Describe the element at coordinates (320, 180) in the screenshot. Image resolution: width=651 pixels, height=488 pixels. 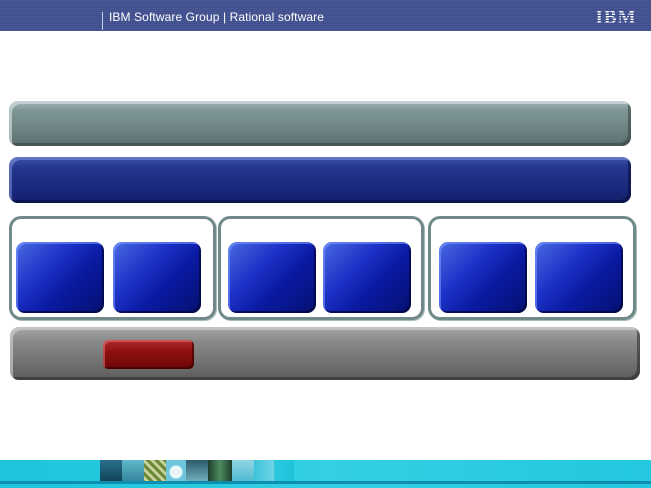
I see `diagram-bar-middle` at that location.